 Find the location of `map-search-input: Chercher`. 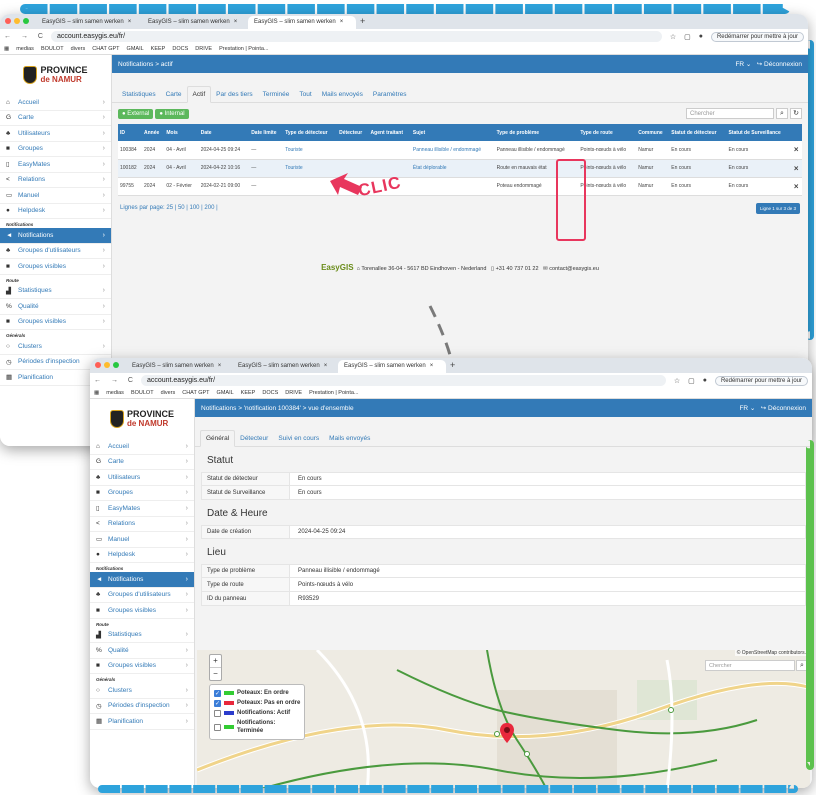

map-search-input: Chercher is located at coordinates (750, 665).